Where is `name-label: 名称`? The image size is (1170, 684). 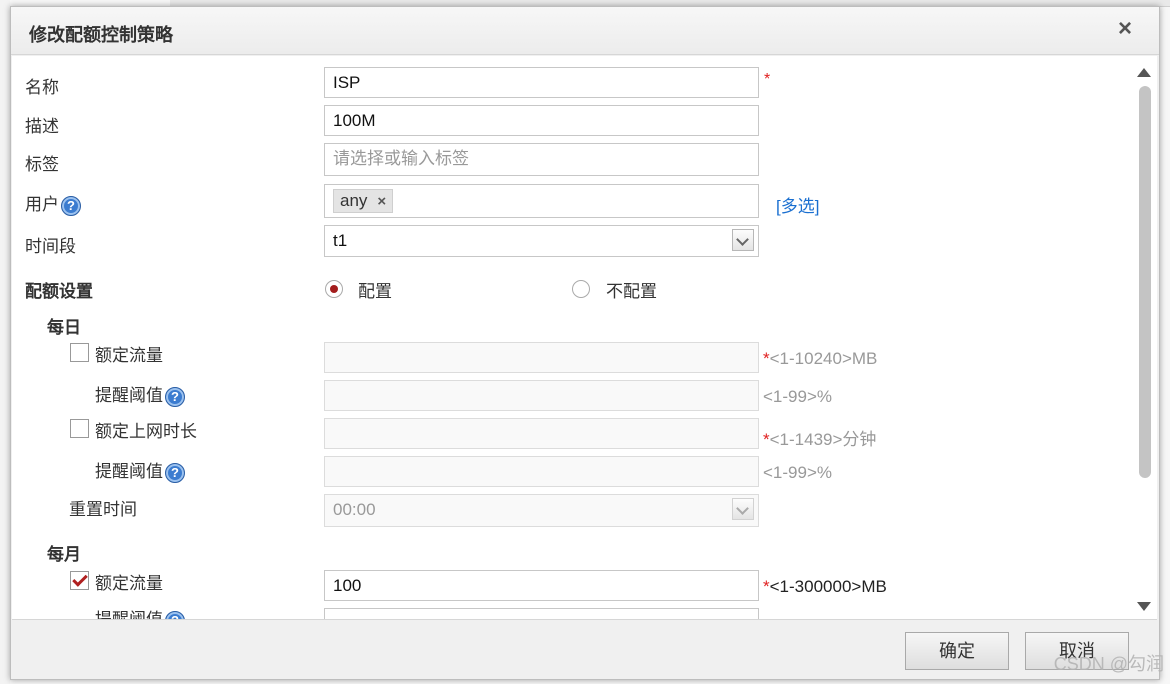 name-label: 名称 is located at coordinates (42, 87).